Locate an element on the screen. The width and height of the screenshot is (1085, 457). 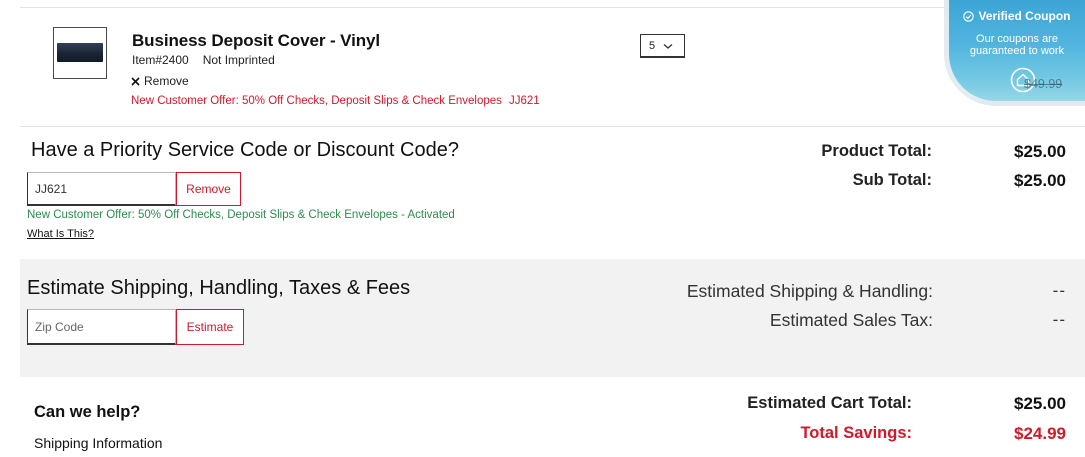
offer-code: JJ621 is located at coordinates (524, 101).